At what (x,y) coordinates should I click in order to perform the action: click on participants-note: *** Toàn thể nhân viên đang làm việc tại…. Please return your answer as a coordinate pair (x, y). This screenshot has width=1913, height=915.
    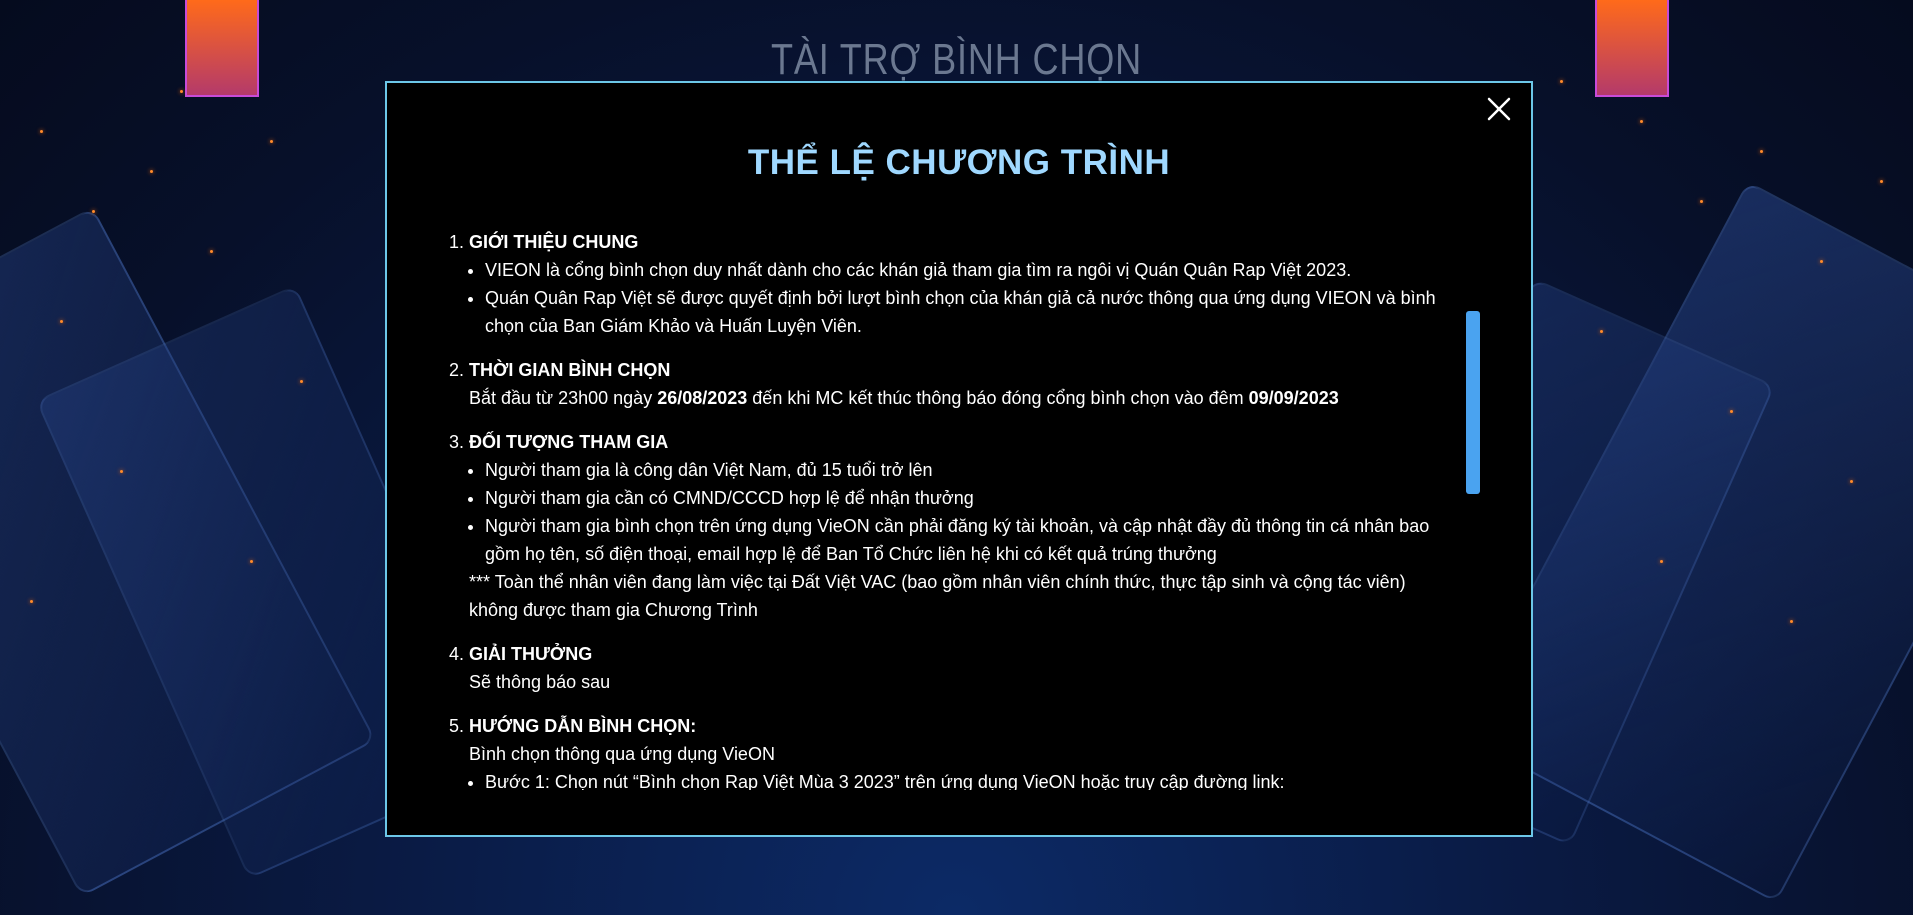
    Looking at the image, I should click on (937, 596).